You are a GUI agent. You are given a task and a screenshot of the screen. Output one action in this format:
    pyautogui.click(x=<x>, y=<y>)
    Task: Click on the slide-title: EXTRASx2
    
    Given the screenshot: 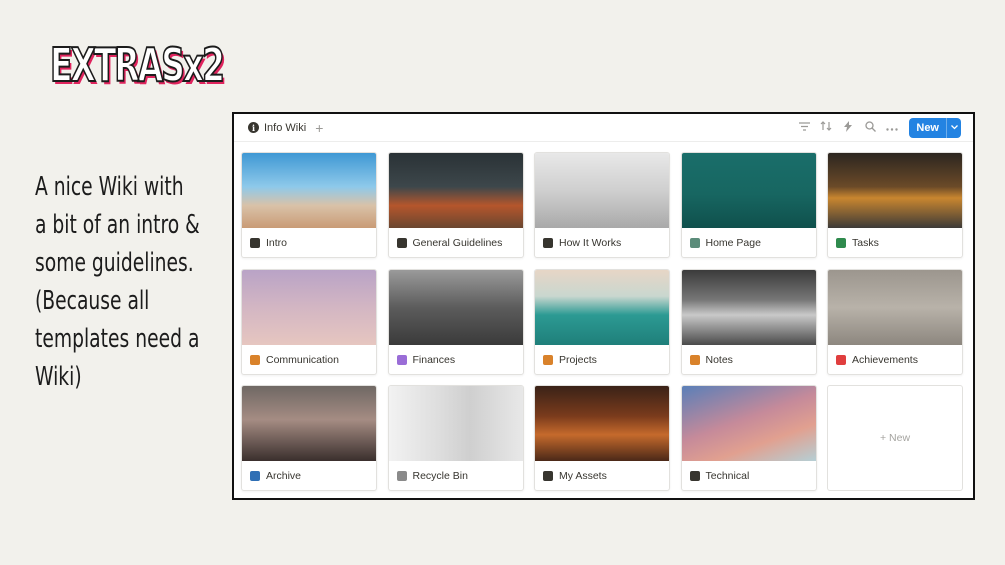 What is the action you would take?
    pyautogui.click(x=137, y=65)
    